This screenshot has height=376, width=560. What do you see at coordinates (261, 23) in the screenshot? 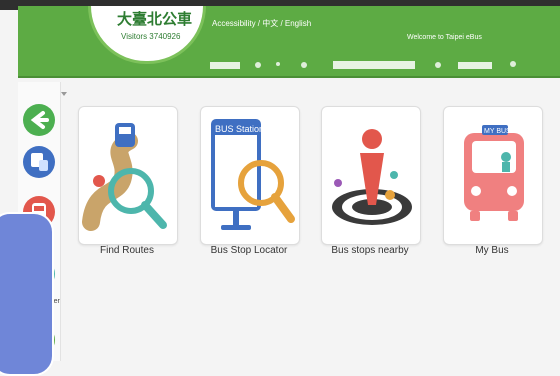
I see `header-language-links: Accessibility / 中文 / English` at bounding box center [261, 23].